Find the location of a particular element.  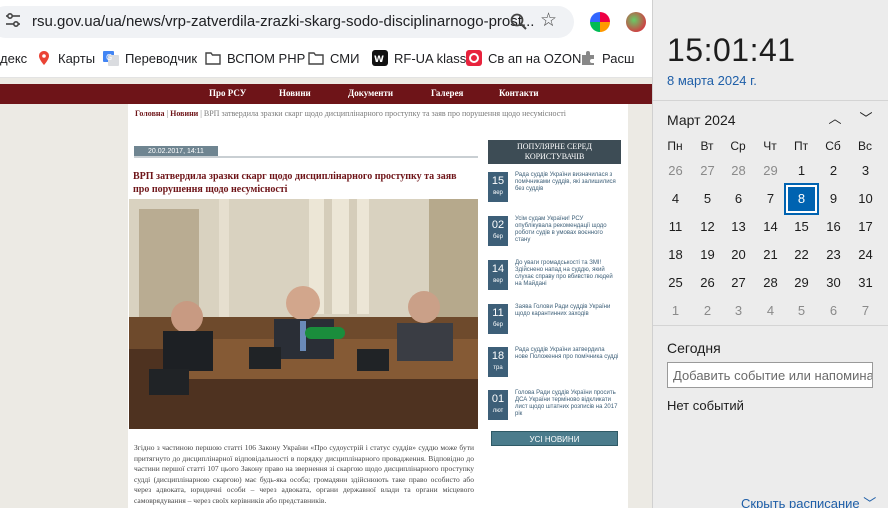

calendar-day: 25 is located at coordinates (675, 283).